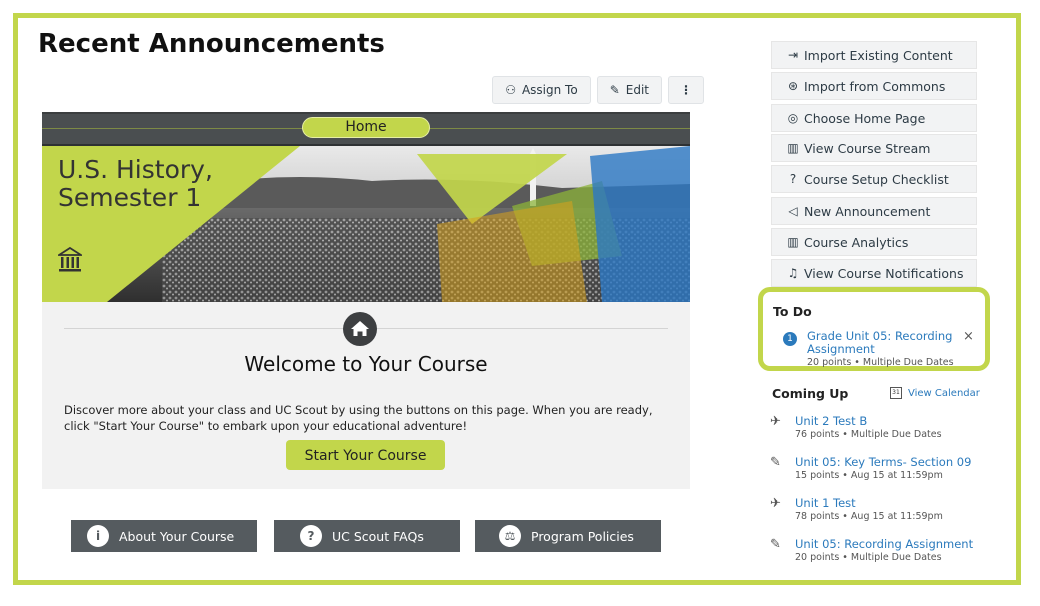 Image resolution: width=1040 pixels, height=606 pixels. What do you see at coordinates (880, 362) in the screenshot?
I see `todo-item-meta: 20 points • Multiple Due Dates` at bounding box center [880, 362].